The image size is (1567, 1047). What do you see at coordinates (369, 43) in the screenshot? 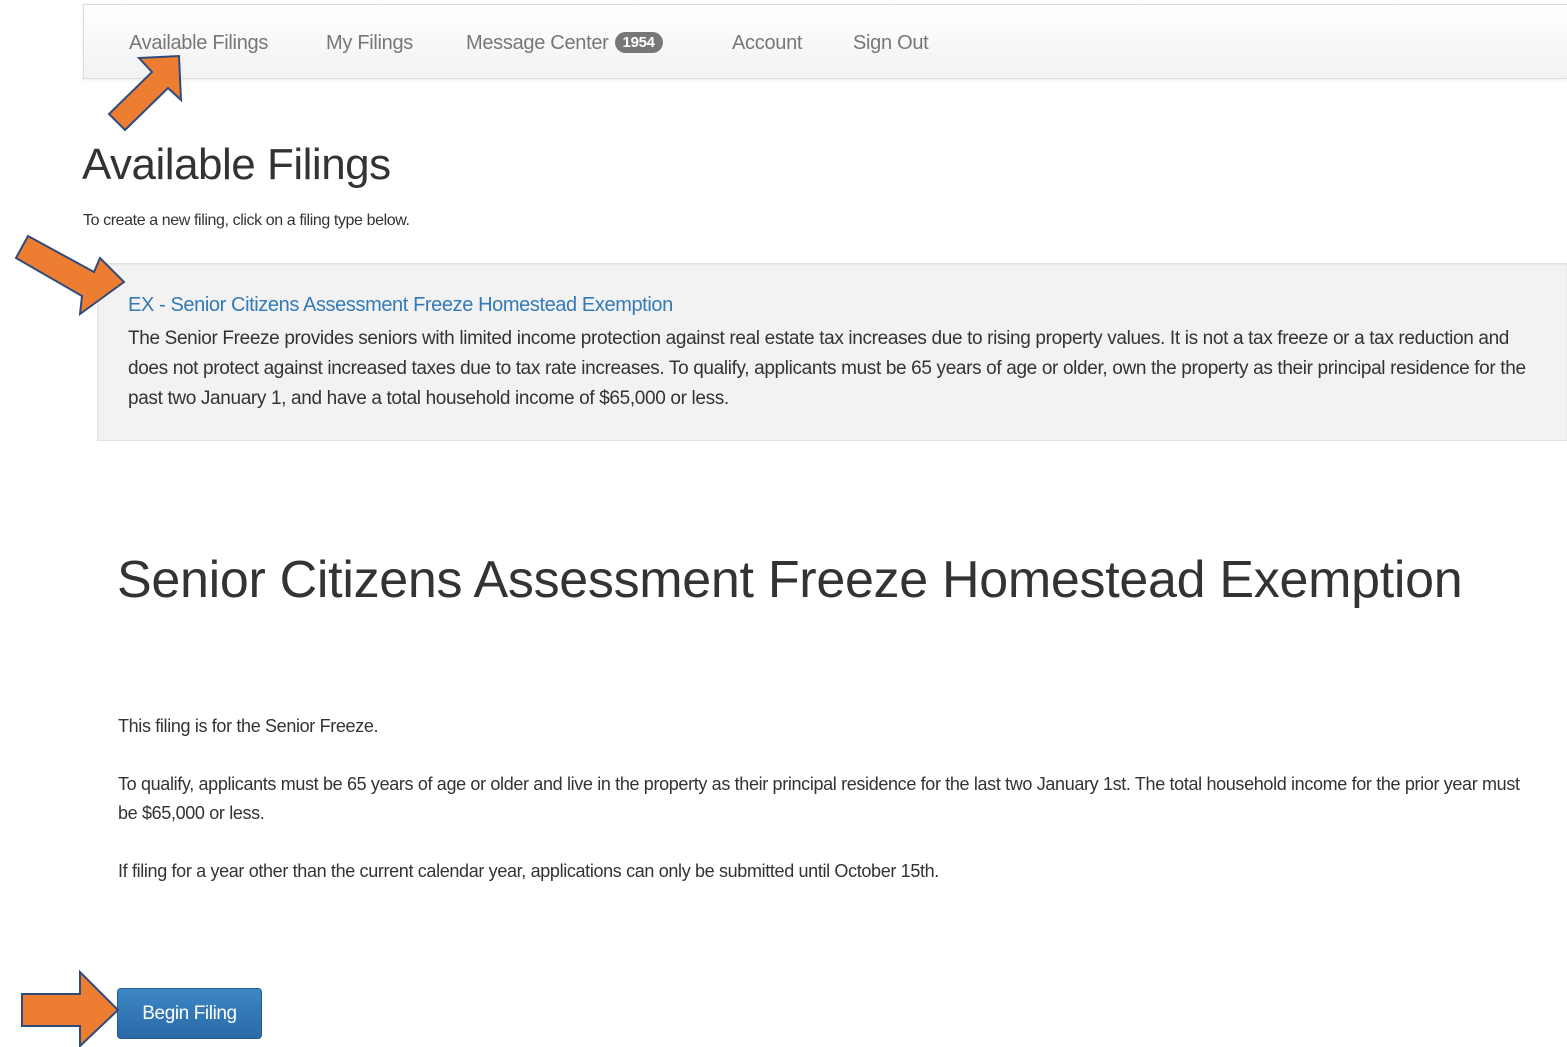
I see `nav-my-filings: My Filings` at bounding box center [369, 43].